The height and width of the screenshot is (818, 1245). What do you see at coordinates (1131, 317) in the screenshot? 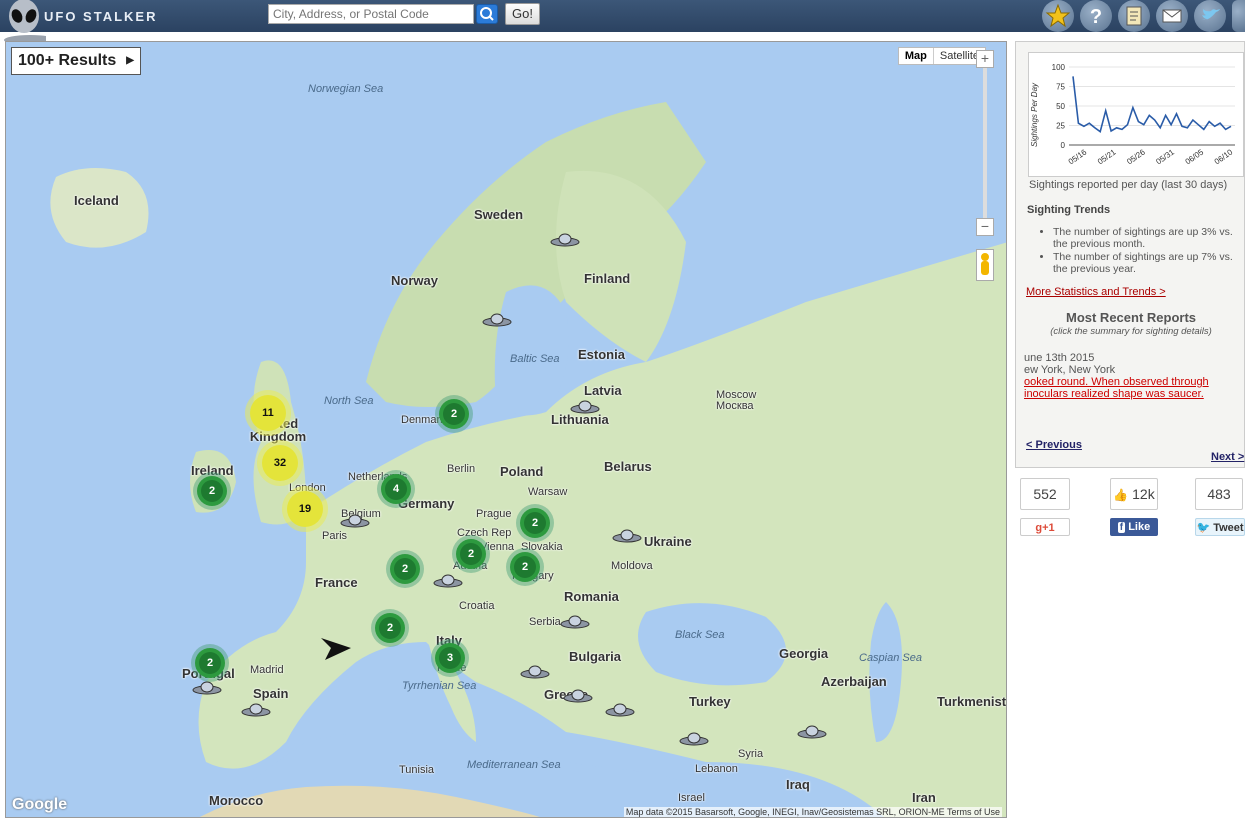
I see `recent-reports-title: Most Recent Reports` at bounding box center [1131, 317].